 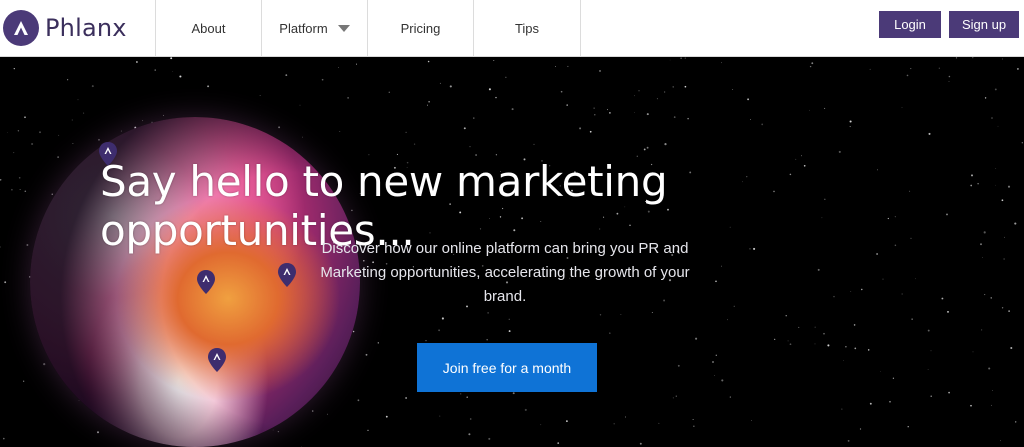 I want to click on nav-links: About Platform Pricing Tips, so click(x=368, y=28).